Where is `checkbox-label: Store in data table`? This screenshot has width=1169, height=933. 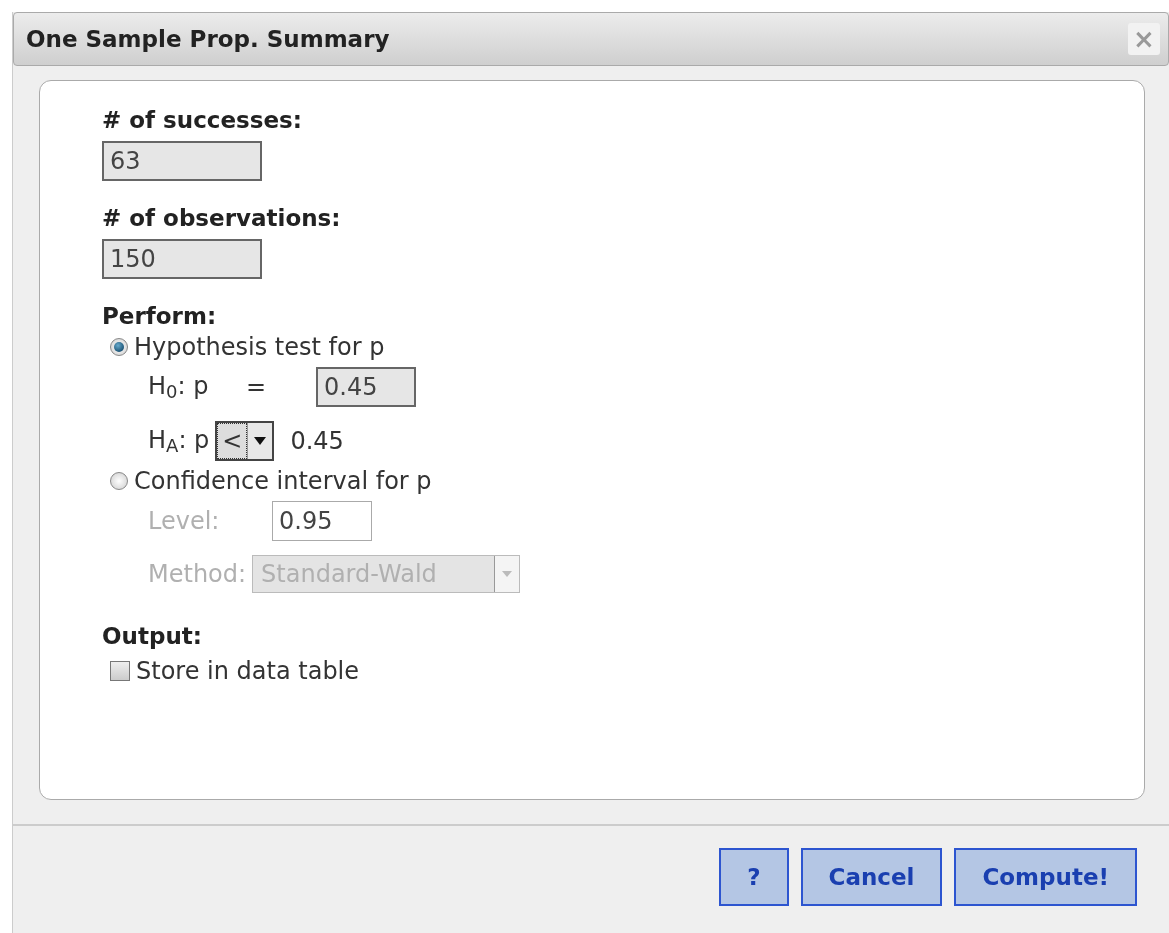
checkbox-label: Store in data table is located at coordinates (248, 671).